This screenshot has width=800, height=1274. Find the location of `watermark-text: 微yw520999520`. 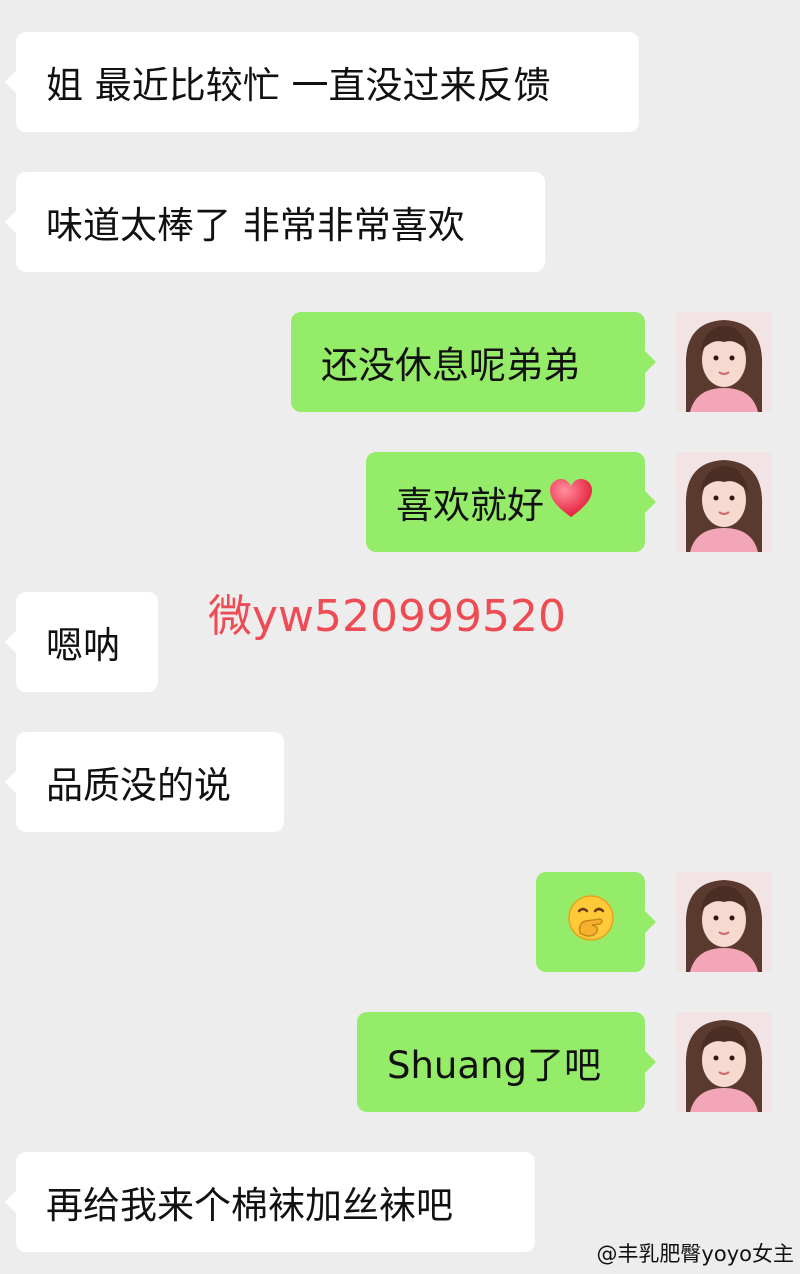

watermark-text: 微yw520999520 is located at coordinates (387, 616).